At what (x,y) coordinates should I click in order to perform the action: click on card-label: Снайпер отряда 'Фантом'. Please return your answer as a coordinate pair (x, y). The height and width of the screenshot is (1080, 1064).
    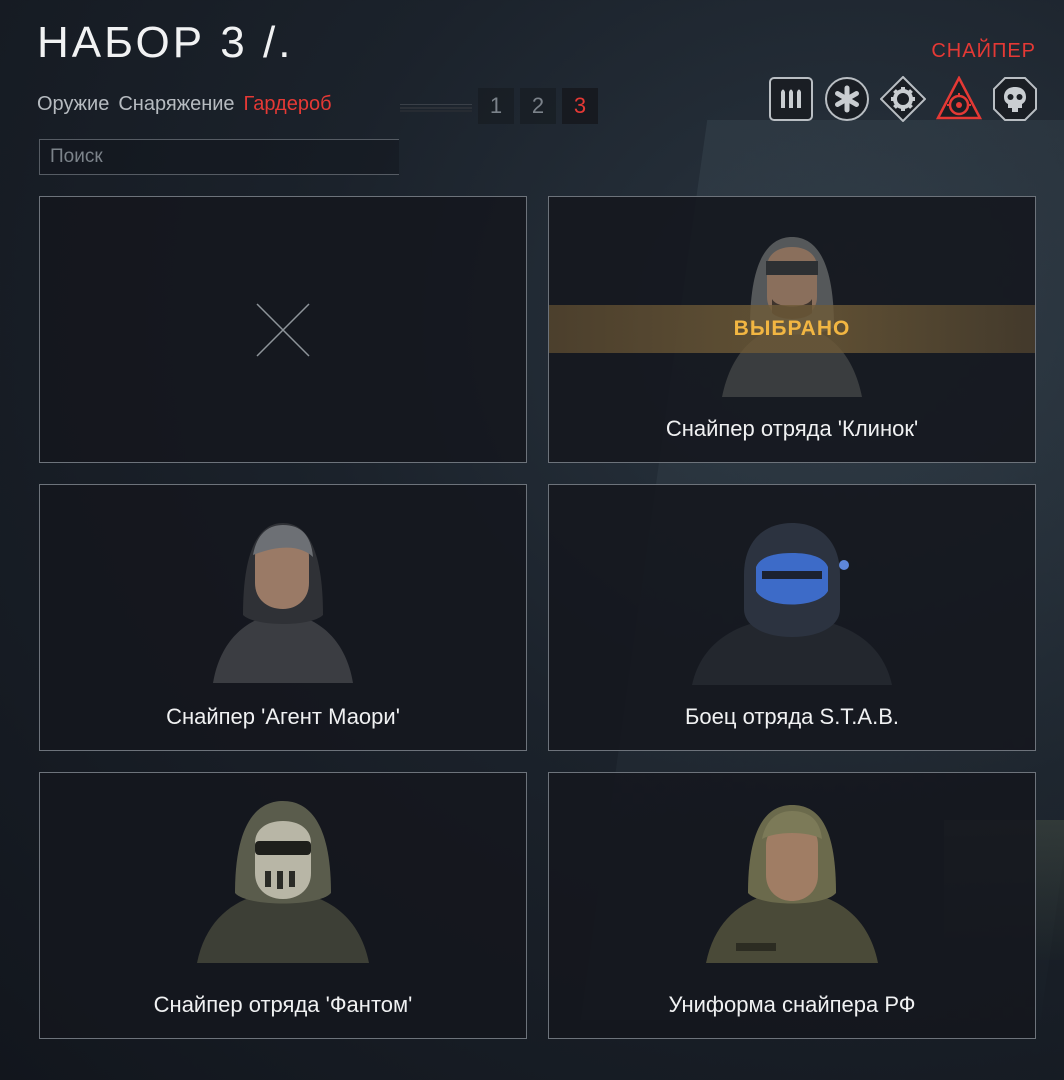
    Looking at the image, I should click on (283, 1004).